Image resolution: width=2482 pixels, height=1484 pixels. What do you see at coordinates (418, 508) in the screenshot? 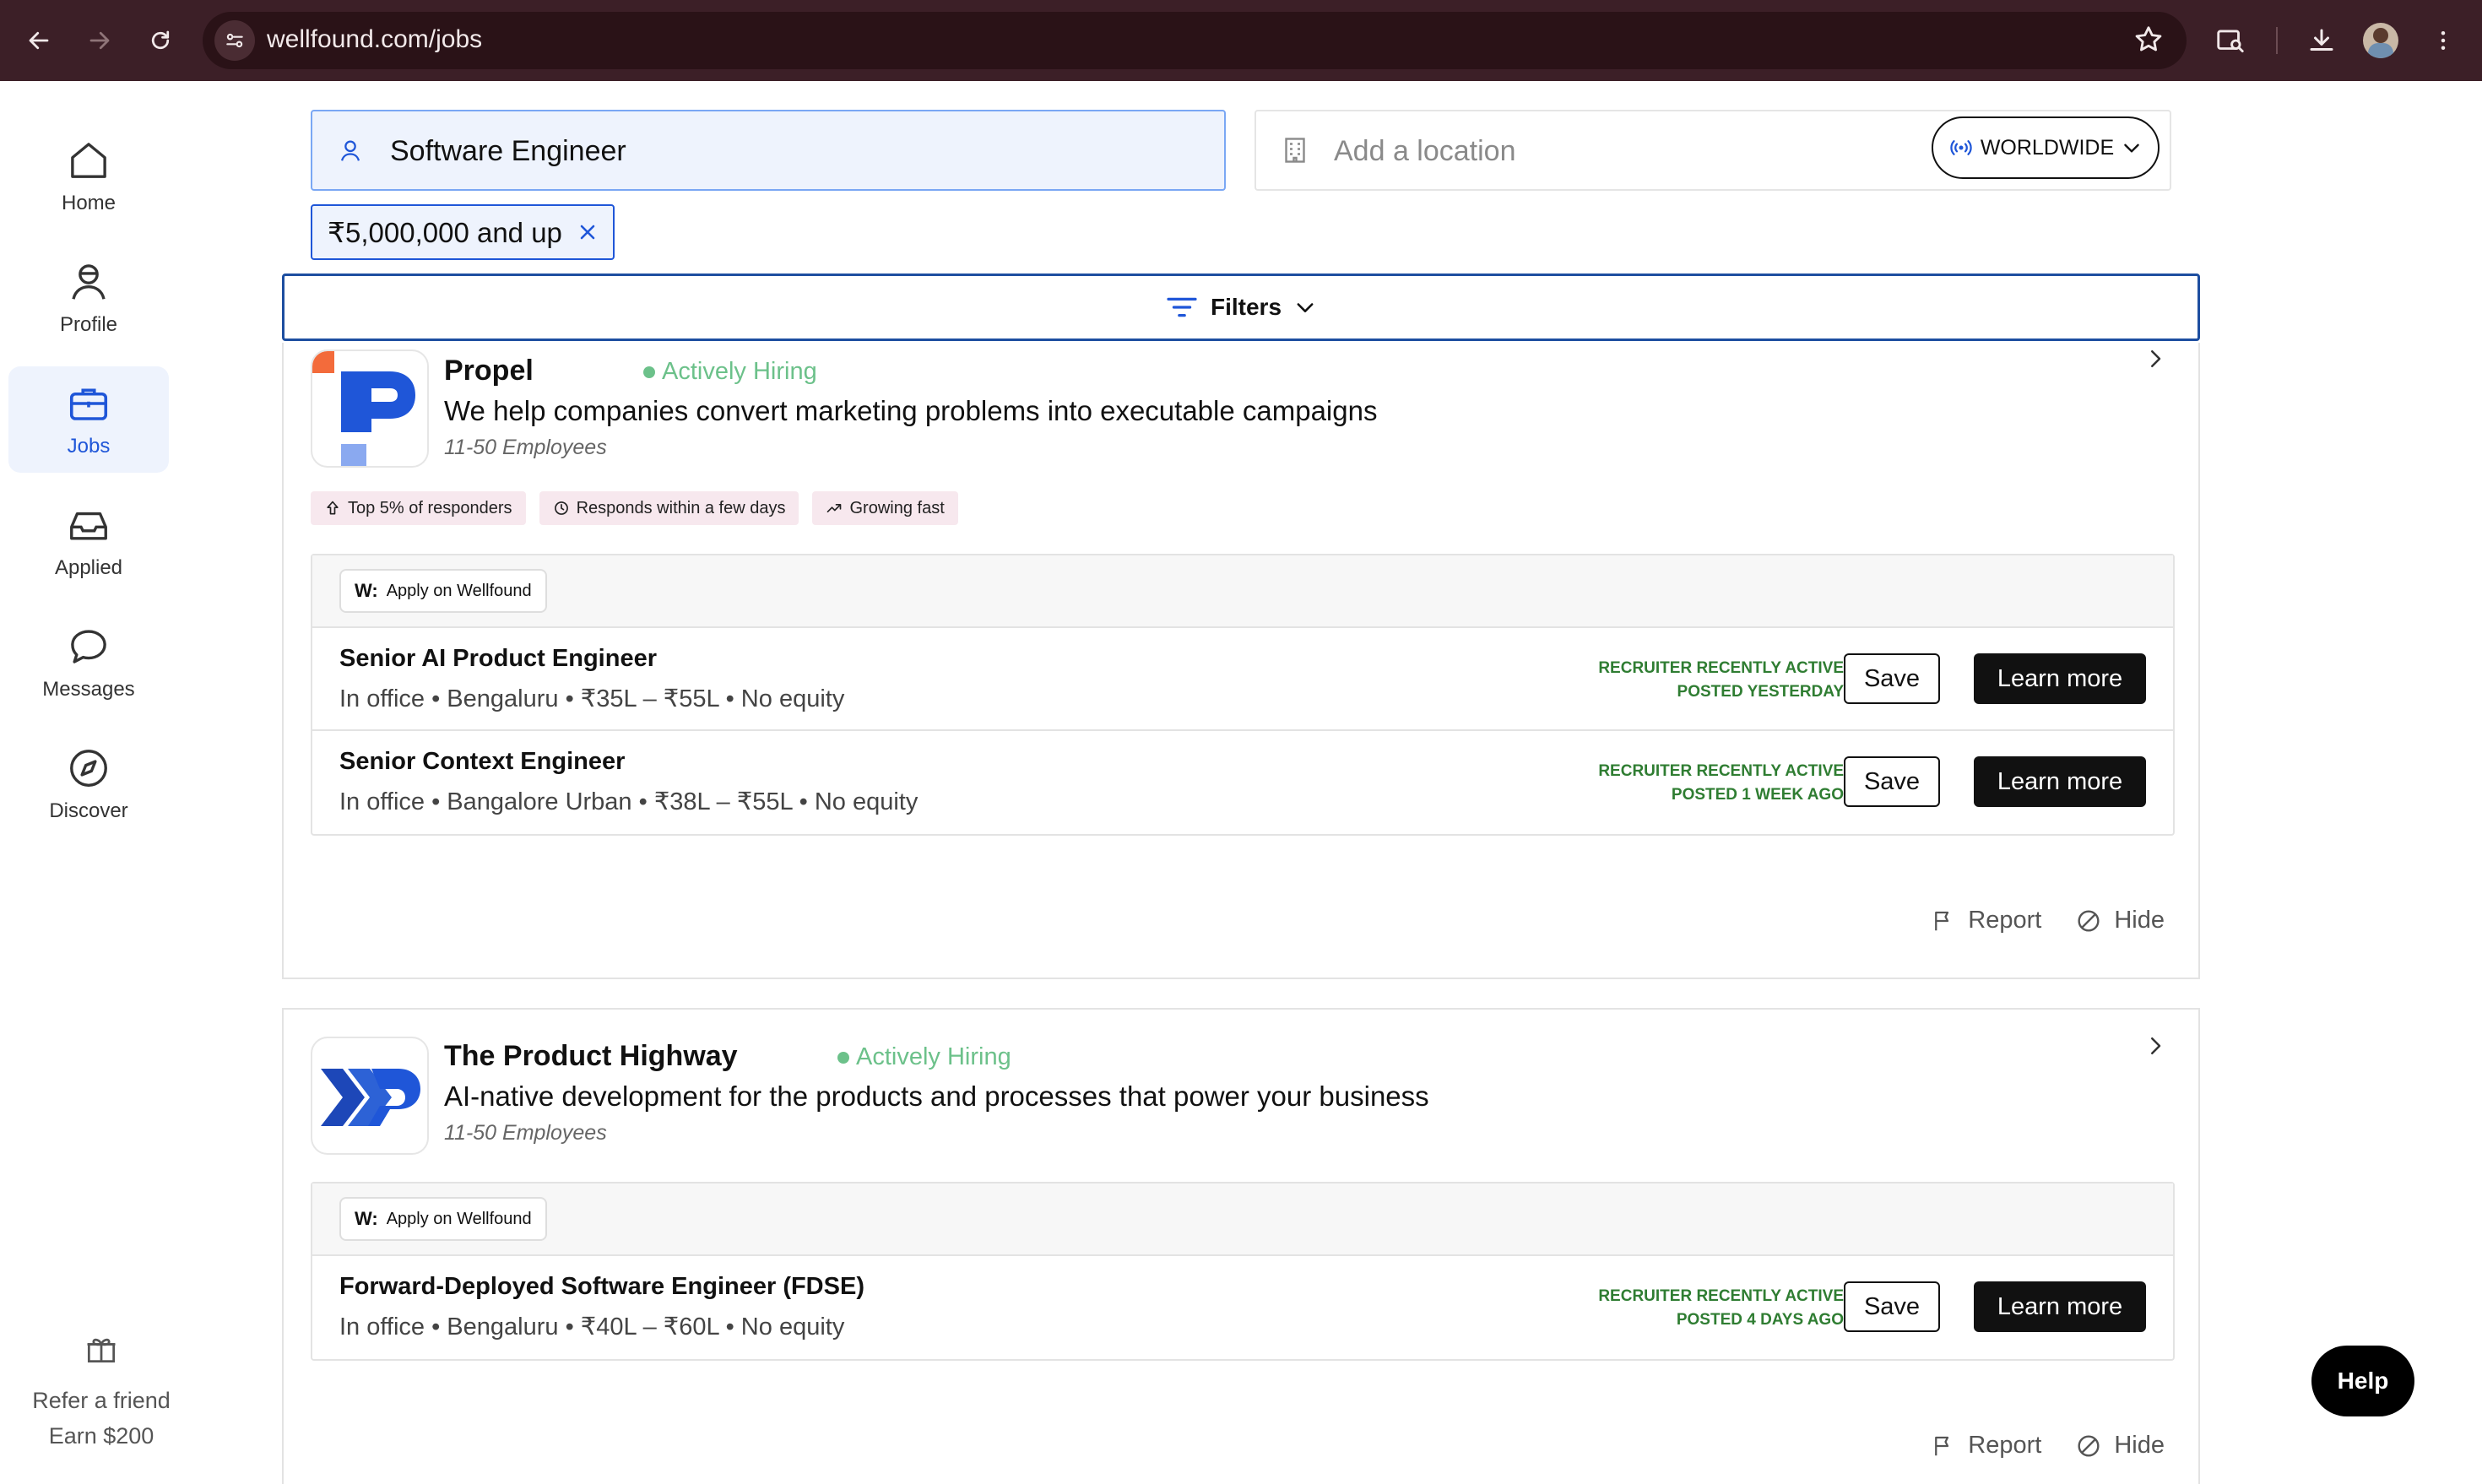
I see `badge-top-responder: Top 5% of responders` at bounding box center [418, 508].